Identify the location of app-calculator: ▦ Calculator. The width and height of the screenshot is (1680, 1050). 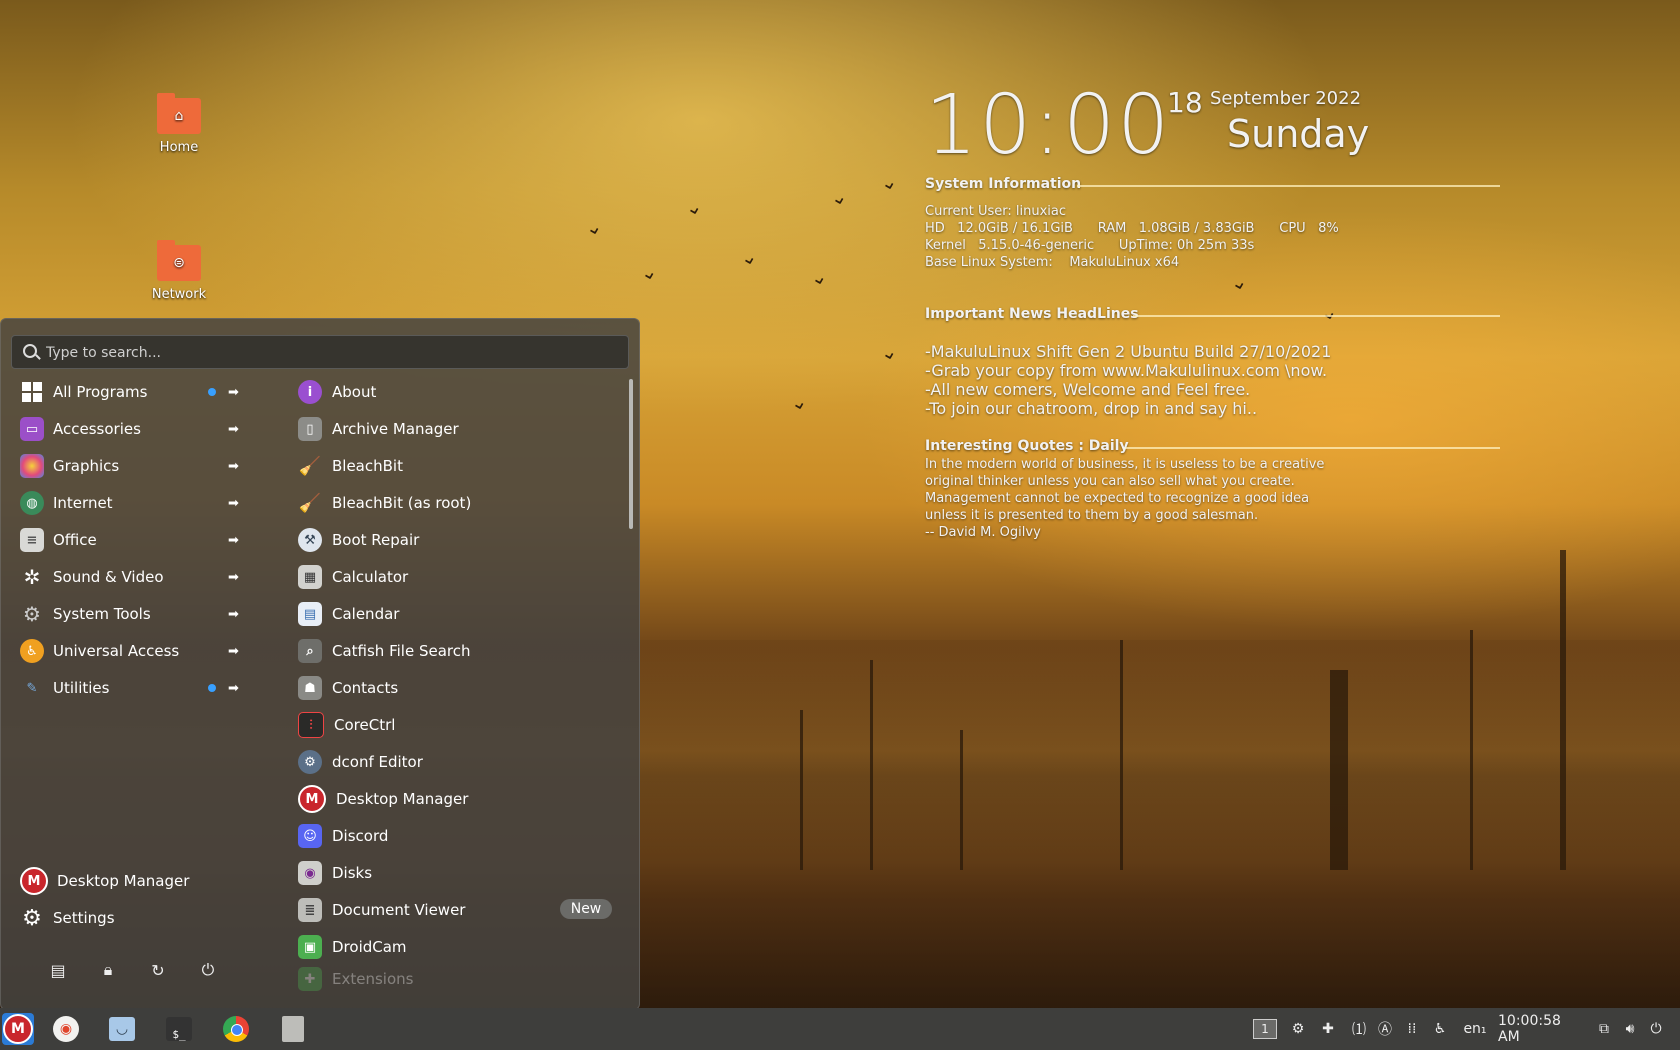
(458, 577).